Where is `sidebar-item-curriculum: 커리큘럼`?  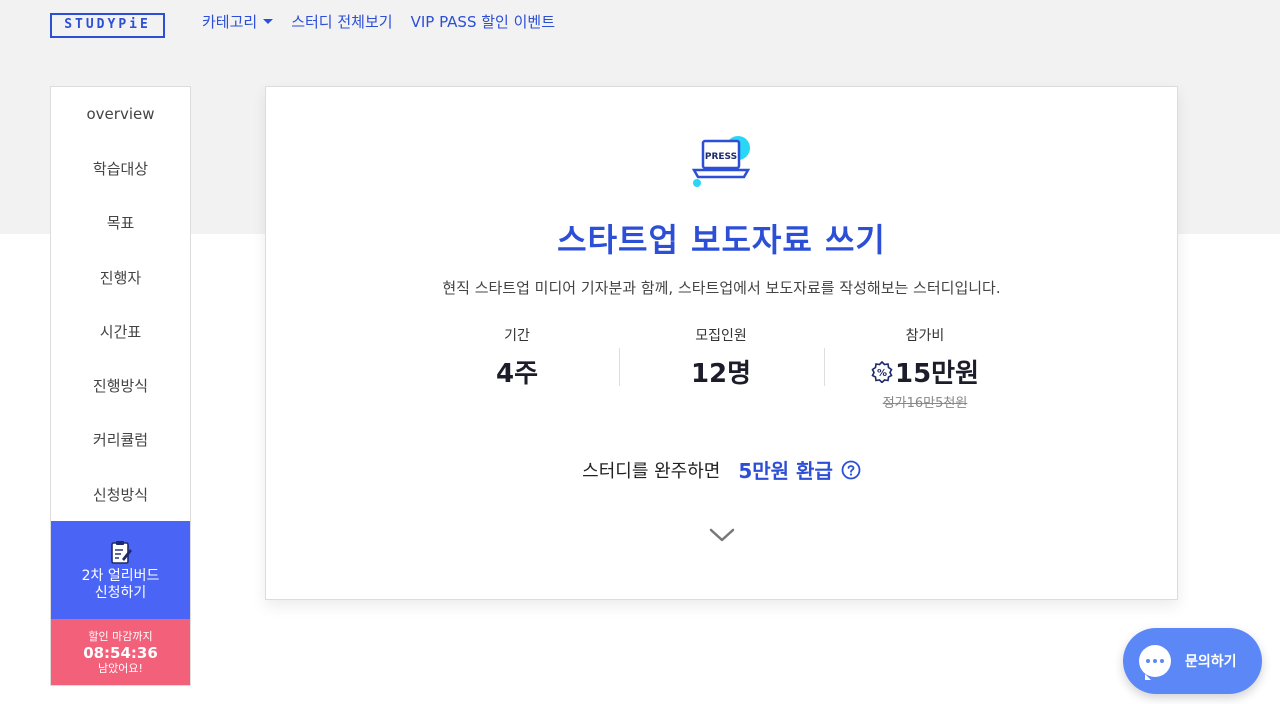
sidebar-item-curriculum: 커리큘럼 is located at coordinates (120, 440).